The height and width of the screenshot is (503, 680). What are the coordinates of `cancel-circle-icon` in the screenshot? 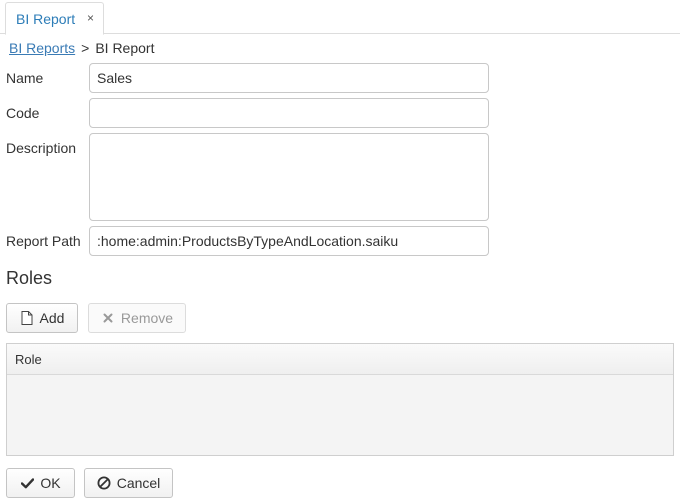 It's located at (104, 483).